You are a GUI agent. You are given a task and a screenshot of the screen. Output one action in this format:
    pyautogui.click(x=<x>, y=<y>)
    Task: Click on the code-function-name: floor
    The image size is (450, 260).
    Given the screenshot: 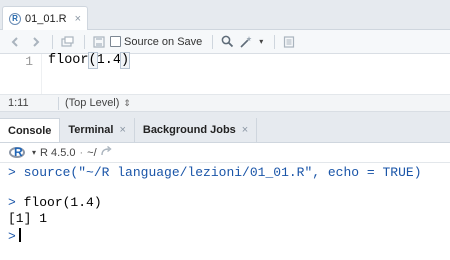 What is the action you would take?
    pyautogui.click(x=68, y=60)
    